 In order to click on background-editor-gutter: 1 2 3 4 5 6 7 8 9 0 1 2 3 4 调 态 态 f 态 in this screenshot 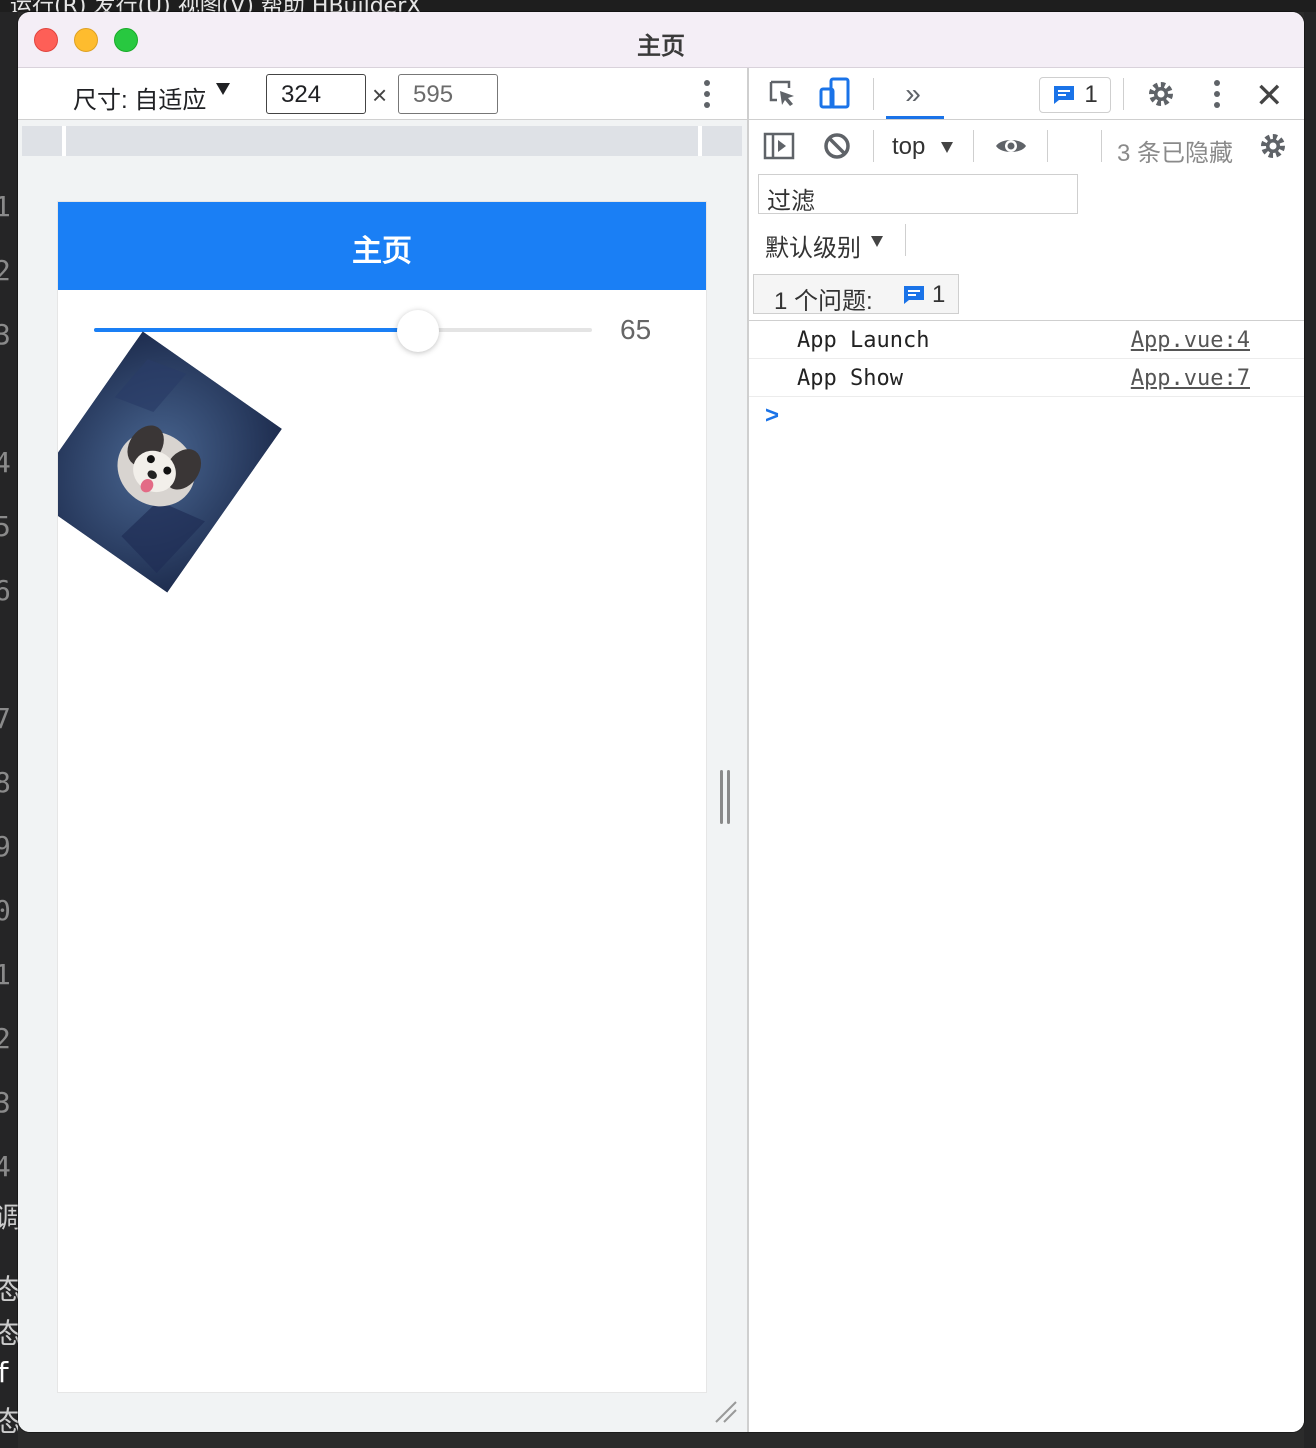, I will do `click(9, 730)`.